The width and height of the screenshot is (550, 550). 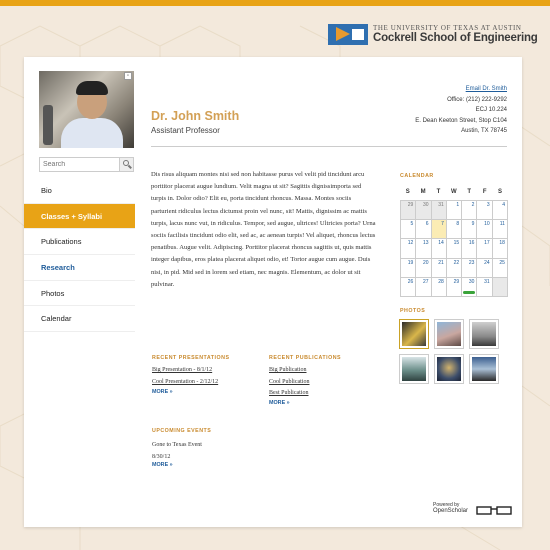 What do you see at coordinates (409, 268) in the screenshot?
I see `calendar-day: 19` at bounding box center [409, 268].